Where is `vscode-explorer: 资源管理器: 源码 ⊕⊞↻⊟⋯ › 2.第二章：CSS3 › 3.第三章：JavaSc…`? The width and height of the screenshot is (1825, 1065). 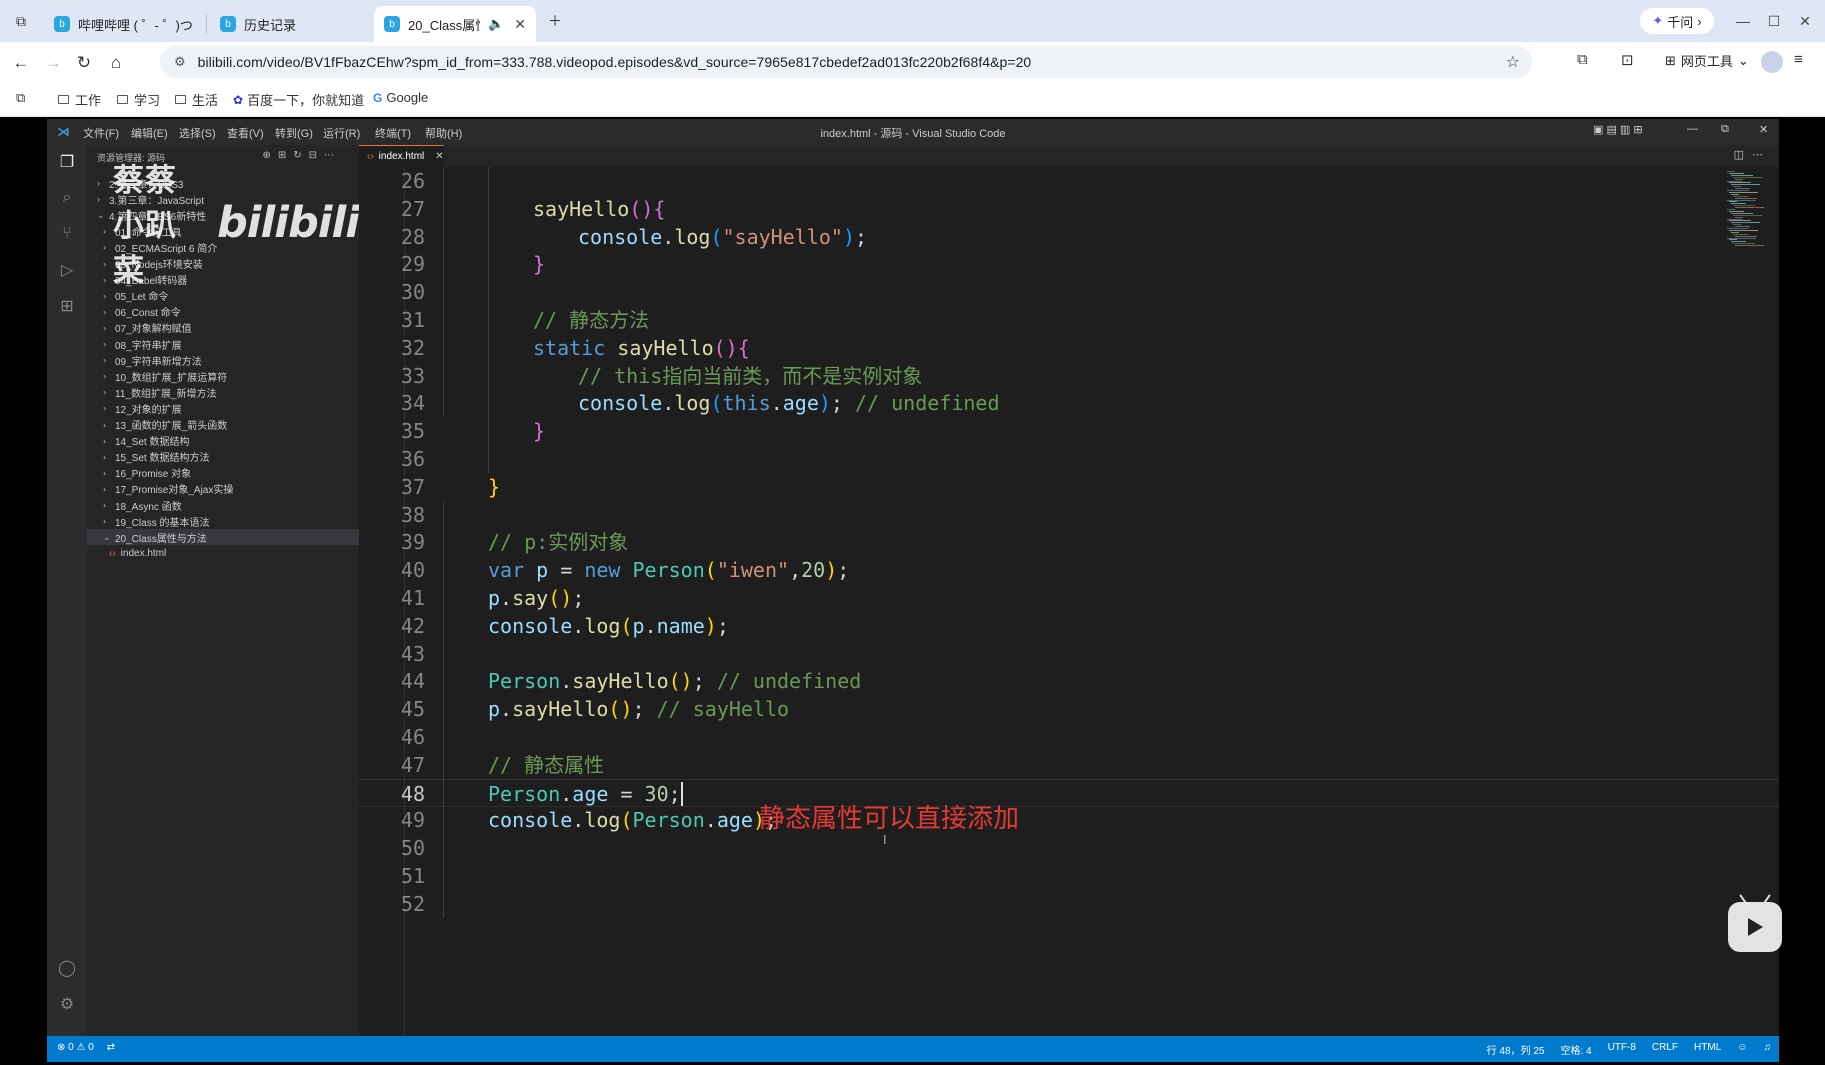 vscode-explorer: 资源管理器: 源码 ⊕⊞↻⊟⋯ › 2.第二章：CSS3 › 3.第三章：JavaSc… is located at coordinates (223, 590).